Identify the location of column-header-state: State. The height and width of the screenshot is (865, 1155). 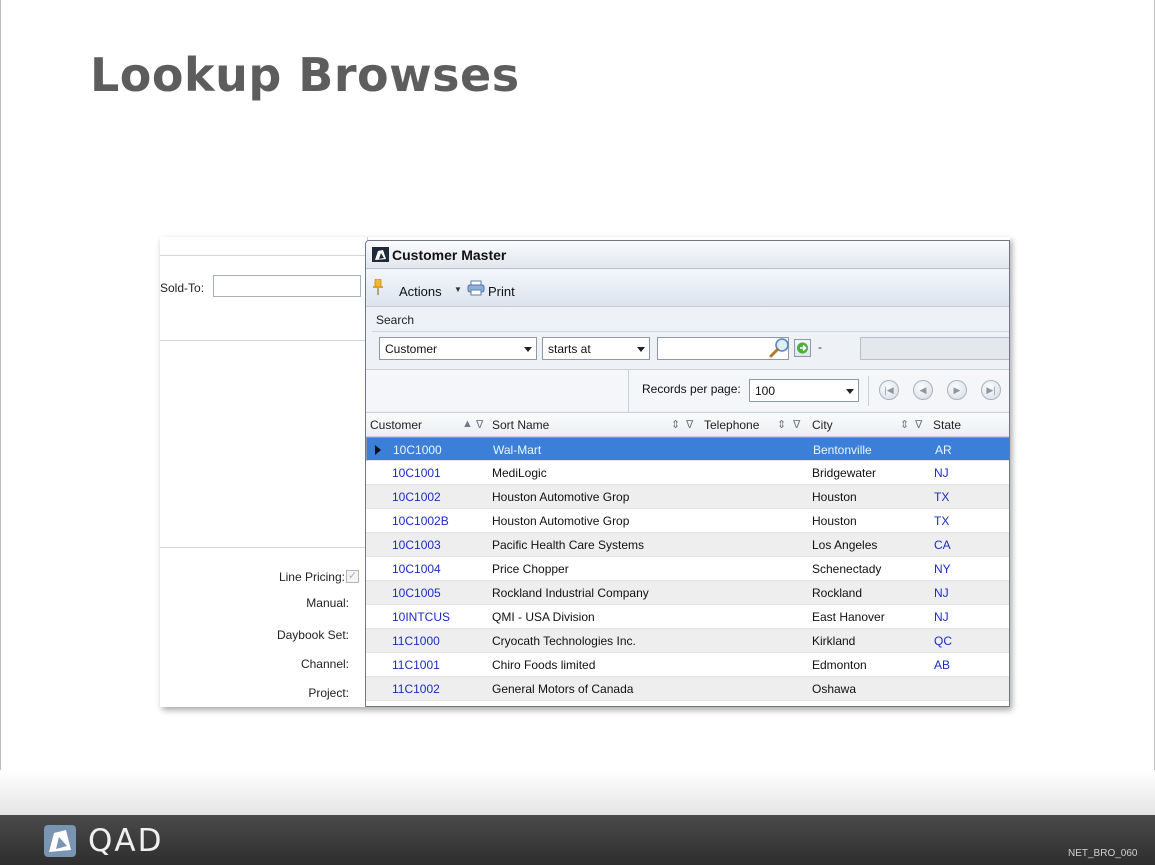
(947, 425).